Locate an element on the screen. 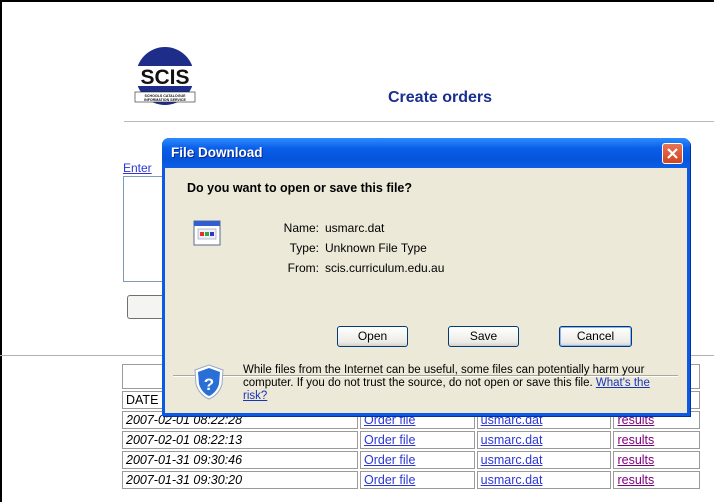 Image resolution: width=714 pixels, height=502 pixels. order-date: 2007-01-31 09:30:46 is located at coordinates (240, 460).